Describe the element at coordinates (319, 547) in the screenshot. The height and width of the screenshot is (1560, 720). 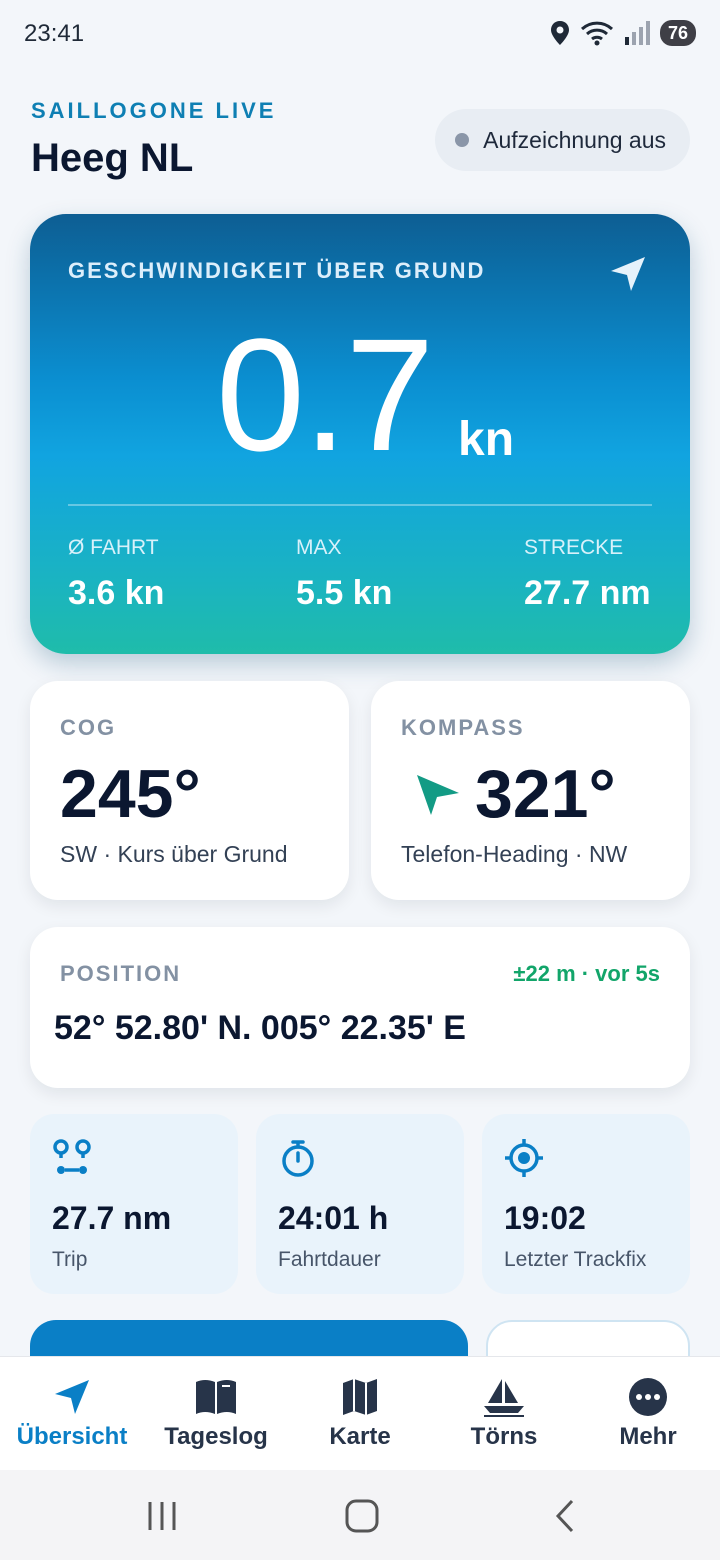
I see `stat-label: MAX` at that location.